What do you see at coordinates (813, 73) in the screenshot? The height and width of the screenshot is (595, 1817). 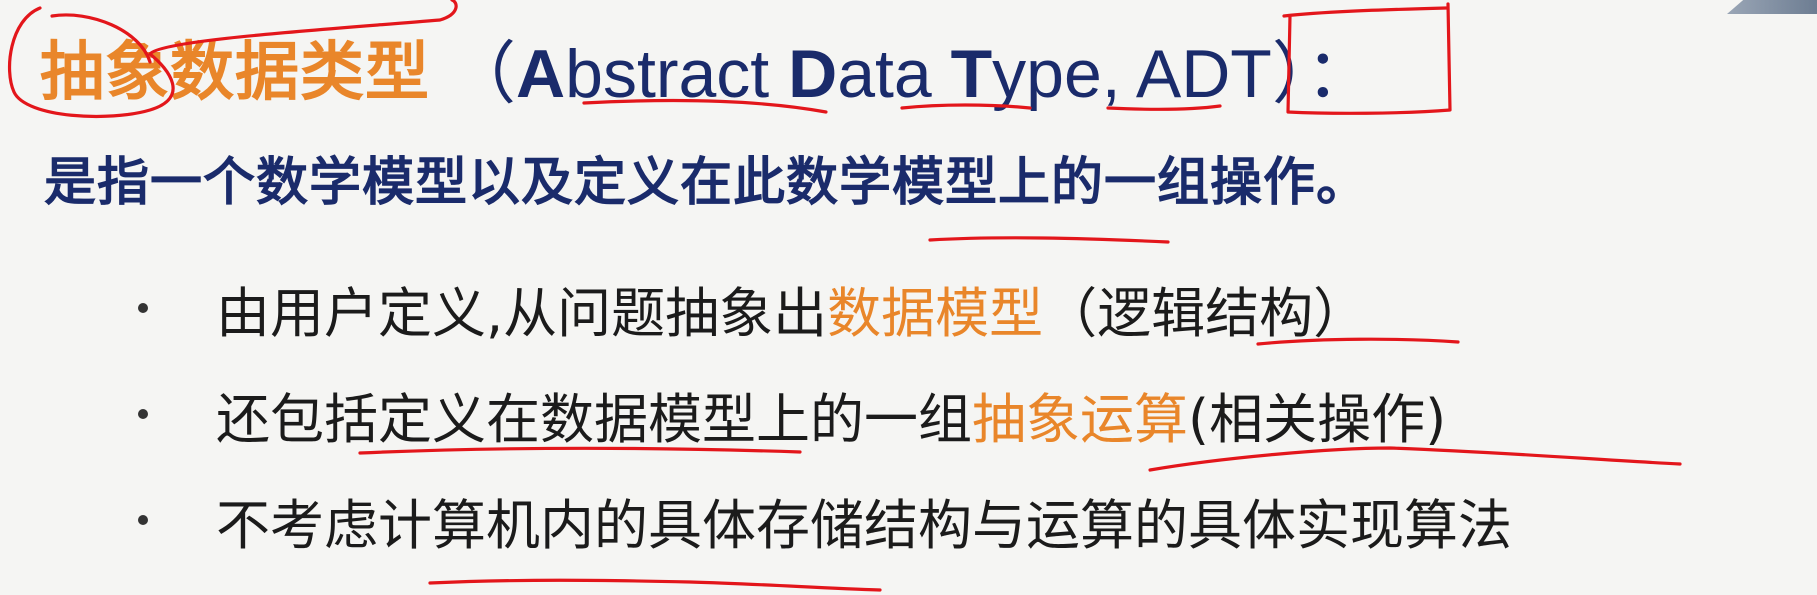 I see `title-letter-d: D` at bounding box center [813, 73].